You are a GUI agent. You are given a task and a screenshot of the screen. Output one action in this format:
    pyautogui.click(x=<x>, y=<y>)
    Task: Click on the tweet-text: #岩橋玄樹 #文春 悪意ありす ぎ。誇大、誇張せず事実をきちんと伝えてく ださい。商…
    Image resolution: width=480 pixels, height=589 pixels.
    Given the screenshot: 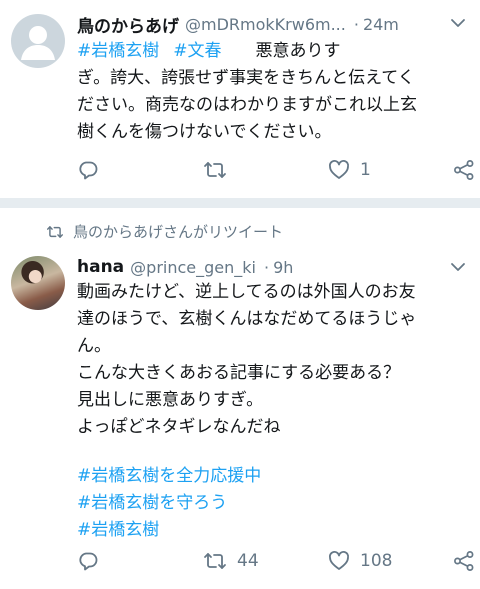 What is the action you would take?
    pyautogui.click(x=272, y=92)
    